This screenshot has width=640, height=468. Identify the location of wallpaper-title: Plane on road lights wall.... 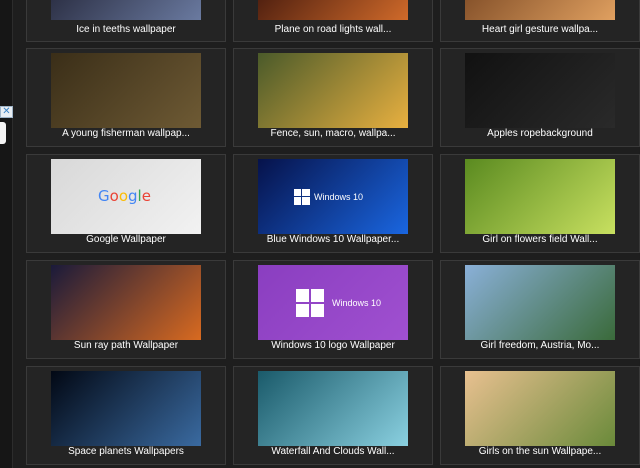
(333, 29).